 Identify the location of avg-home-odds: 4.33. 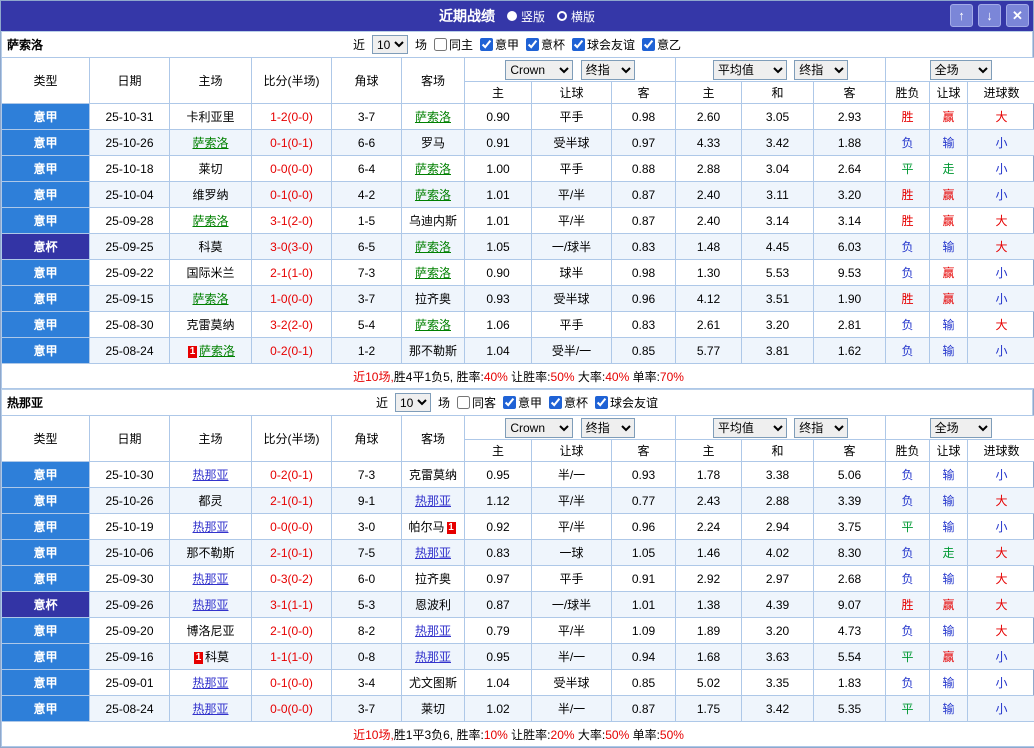
(709, 143).